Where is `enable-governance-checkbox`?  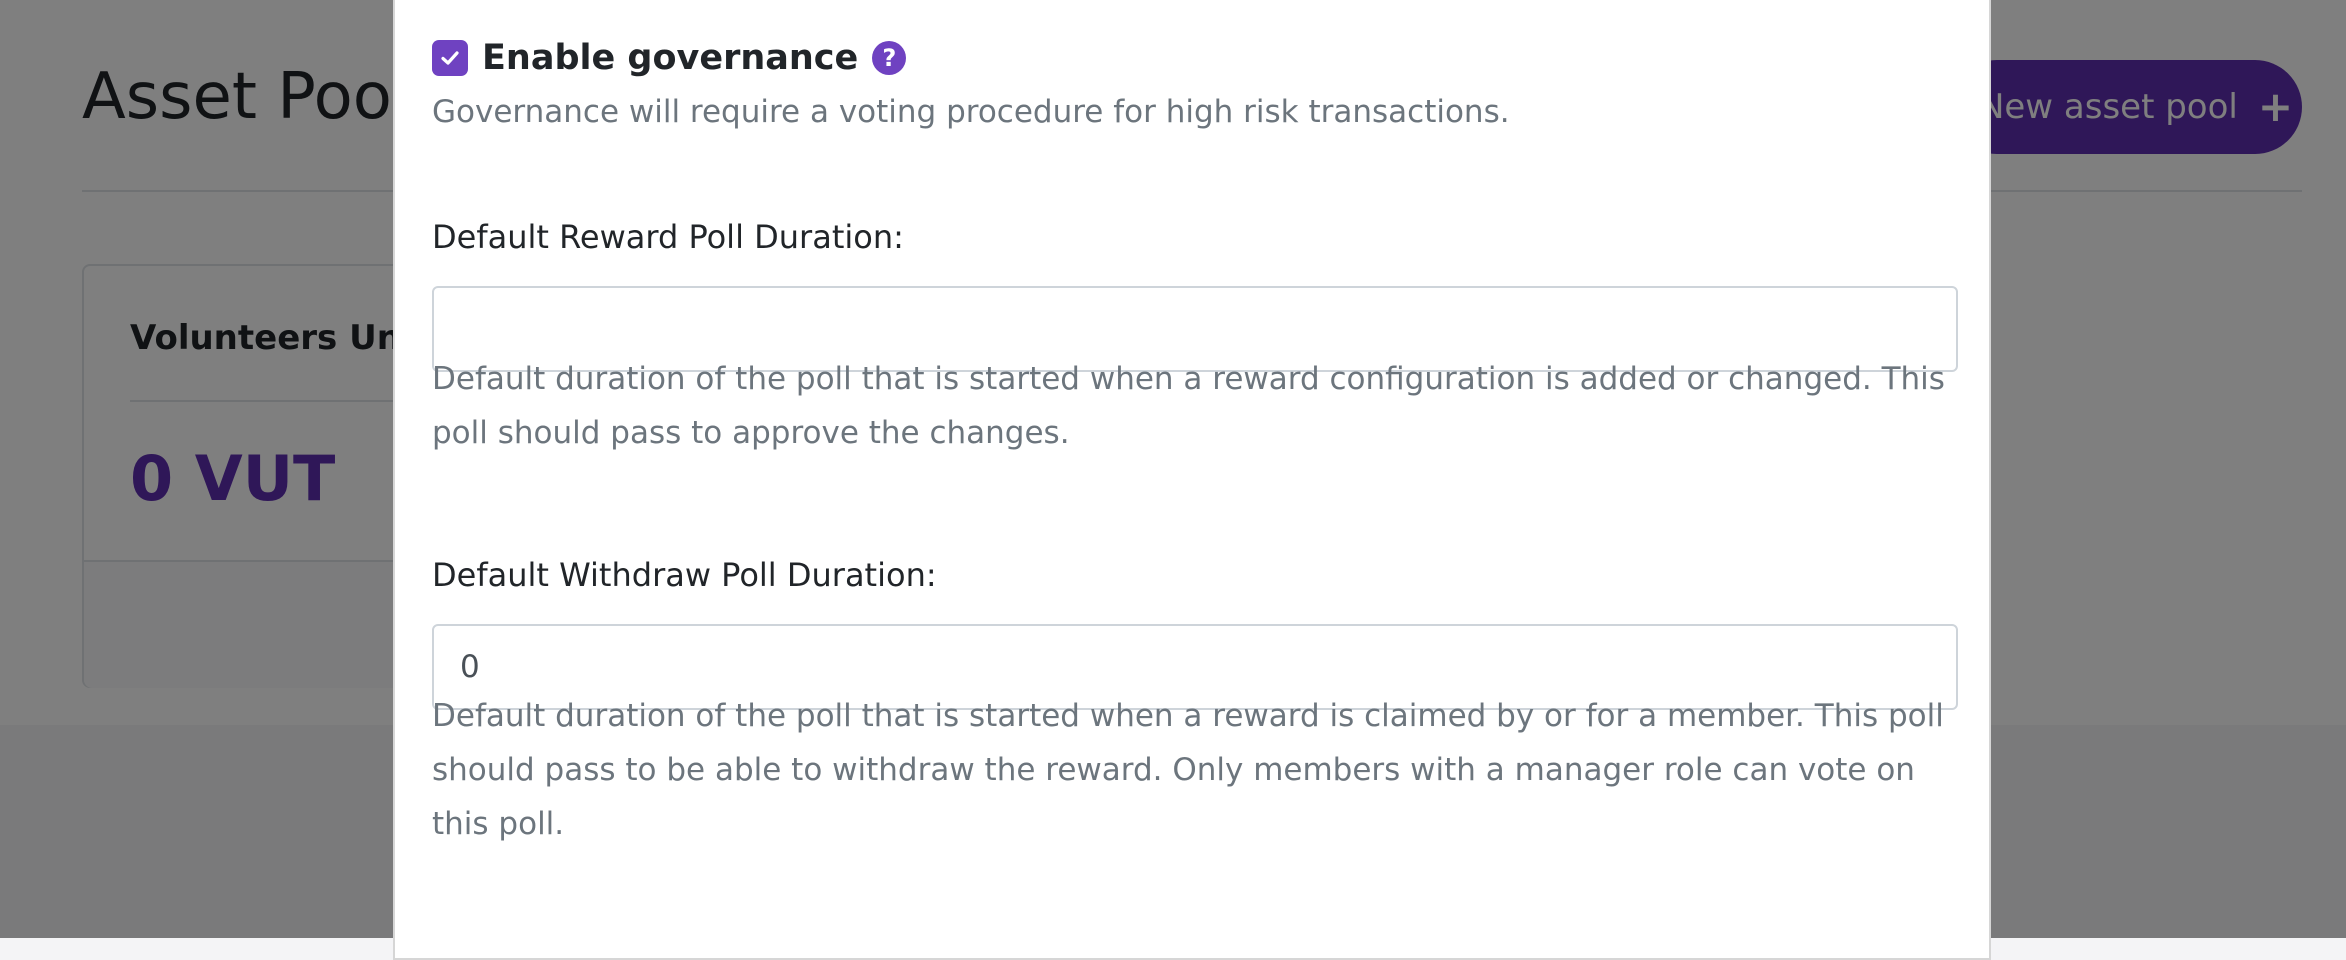 enable-governance-checkbox is located at coordinates (450, 58).